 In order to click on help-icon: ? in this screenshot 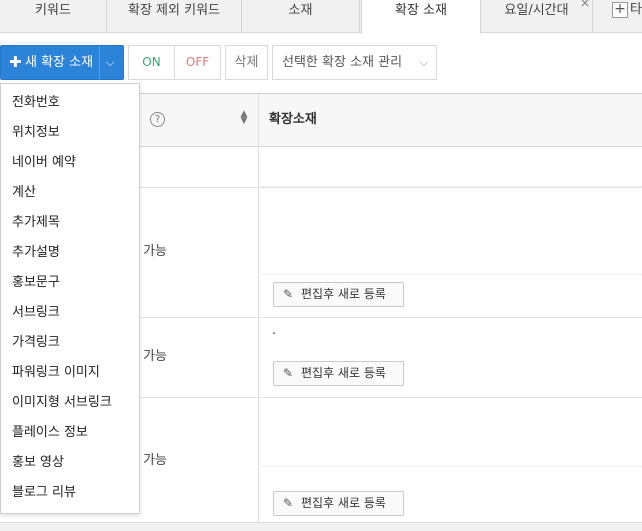, I will do `click(157, 119)`.